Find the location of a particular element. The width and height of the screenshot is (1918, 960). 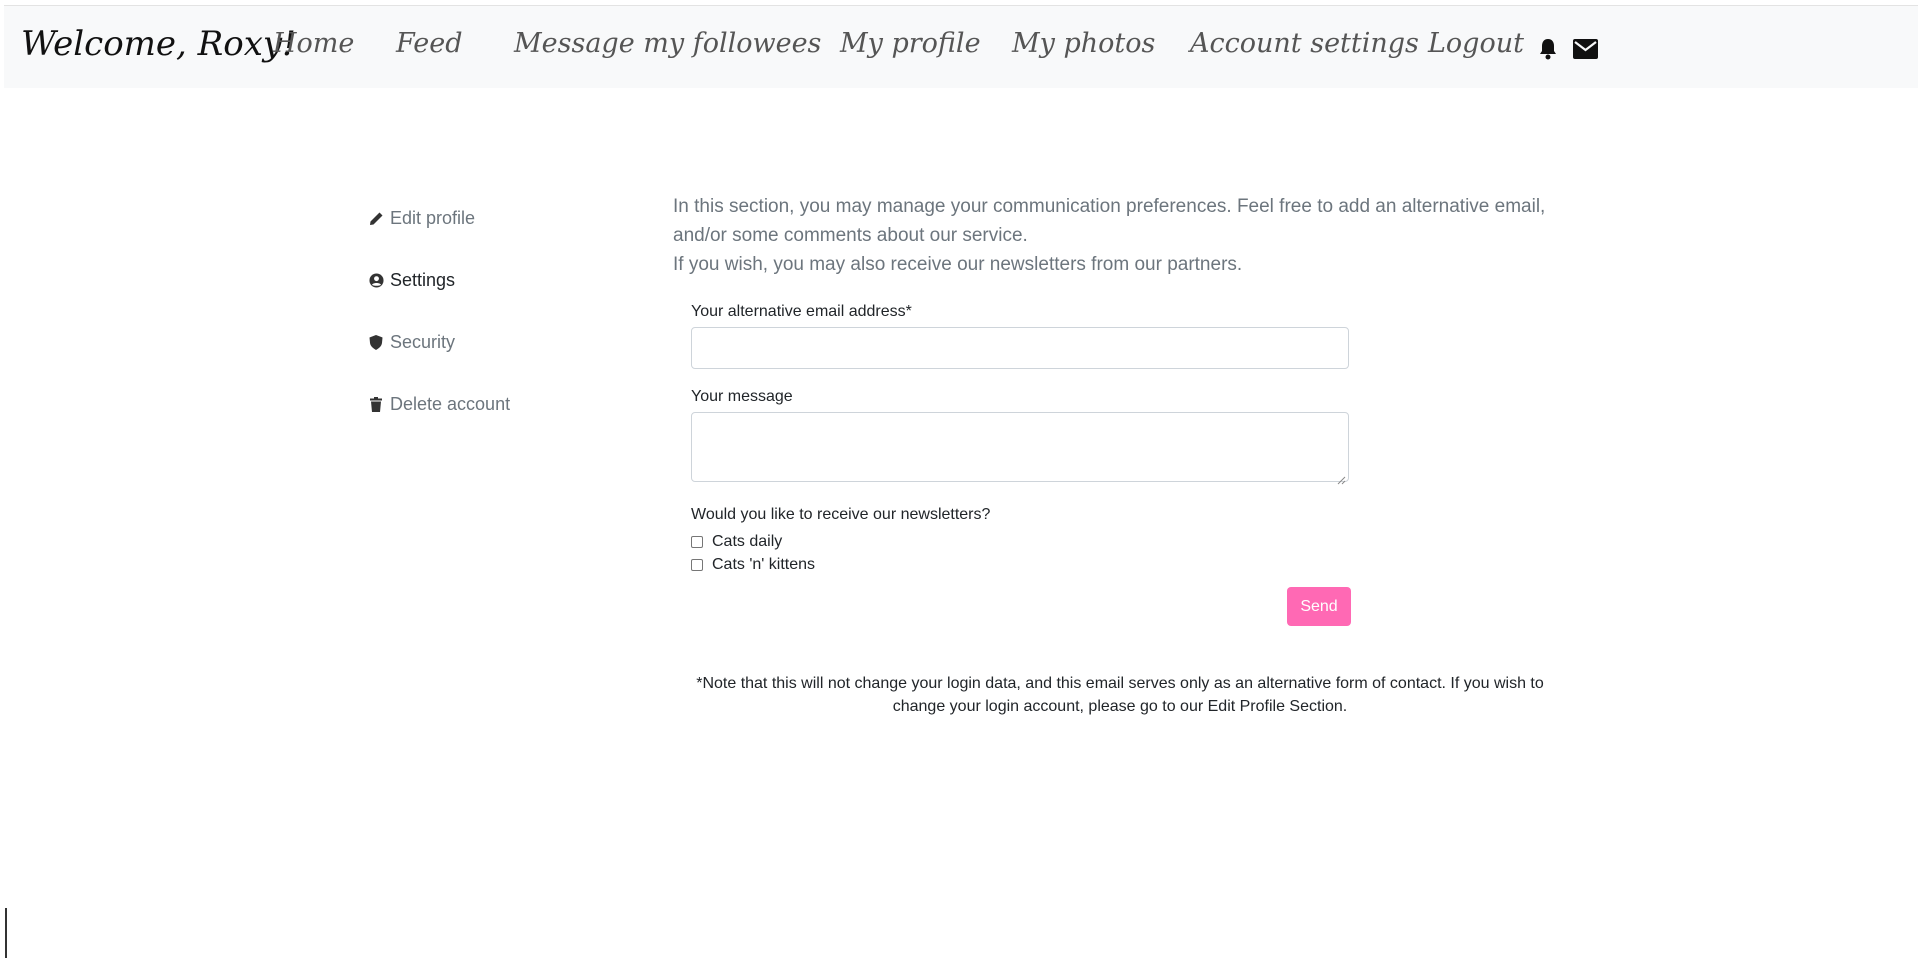

alternative-email-input is located at coordinates (1020, 348).